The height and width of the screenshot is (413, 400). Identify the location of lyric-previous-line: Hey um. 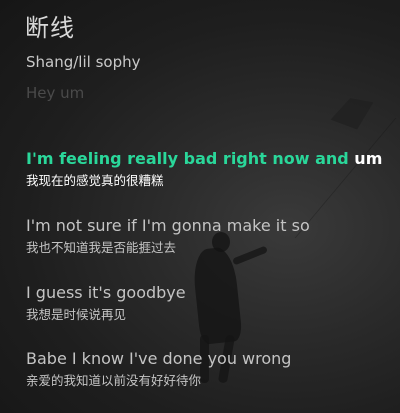
(55, 93).